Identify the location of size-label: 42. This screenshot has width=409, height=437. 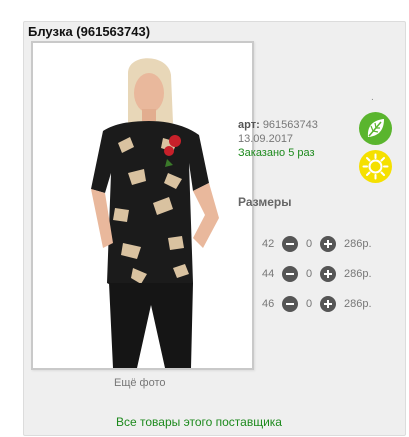
(268, 244).